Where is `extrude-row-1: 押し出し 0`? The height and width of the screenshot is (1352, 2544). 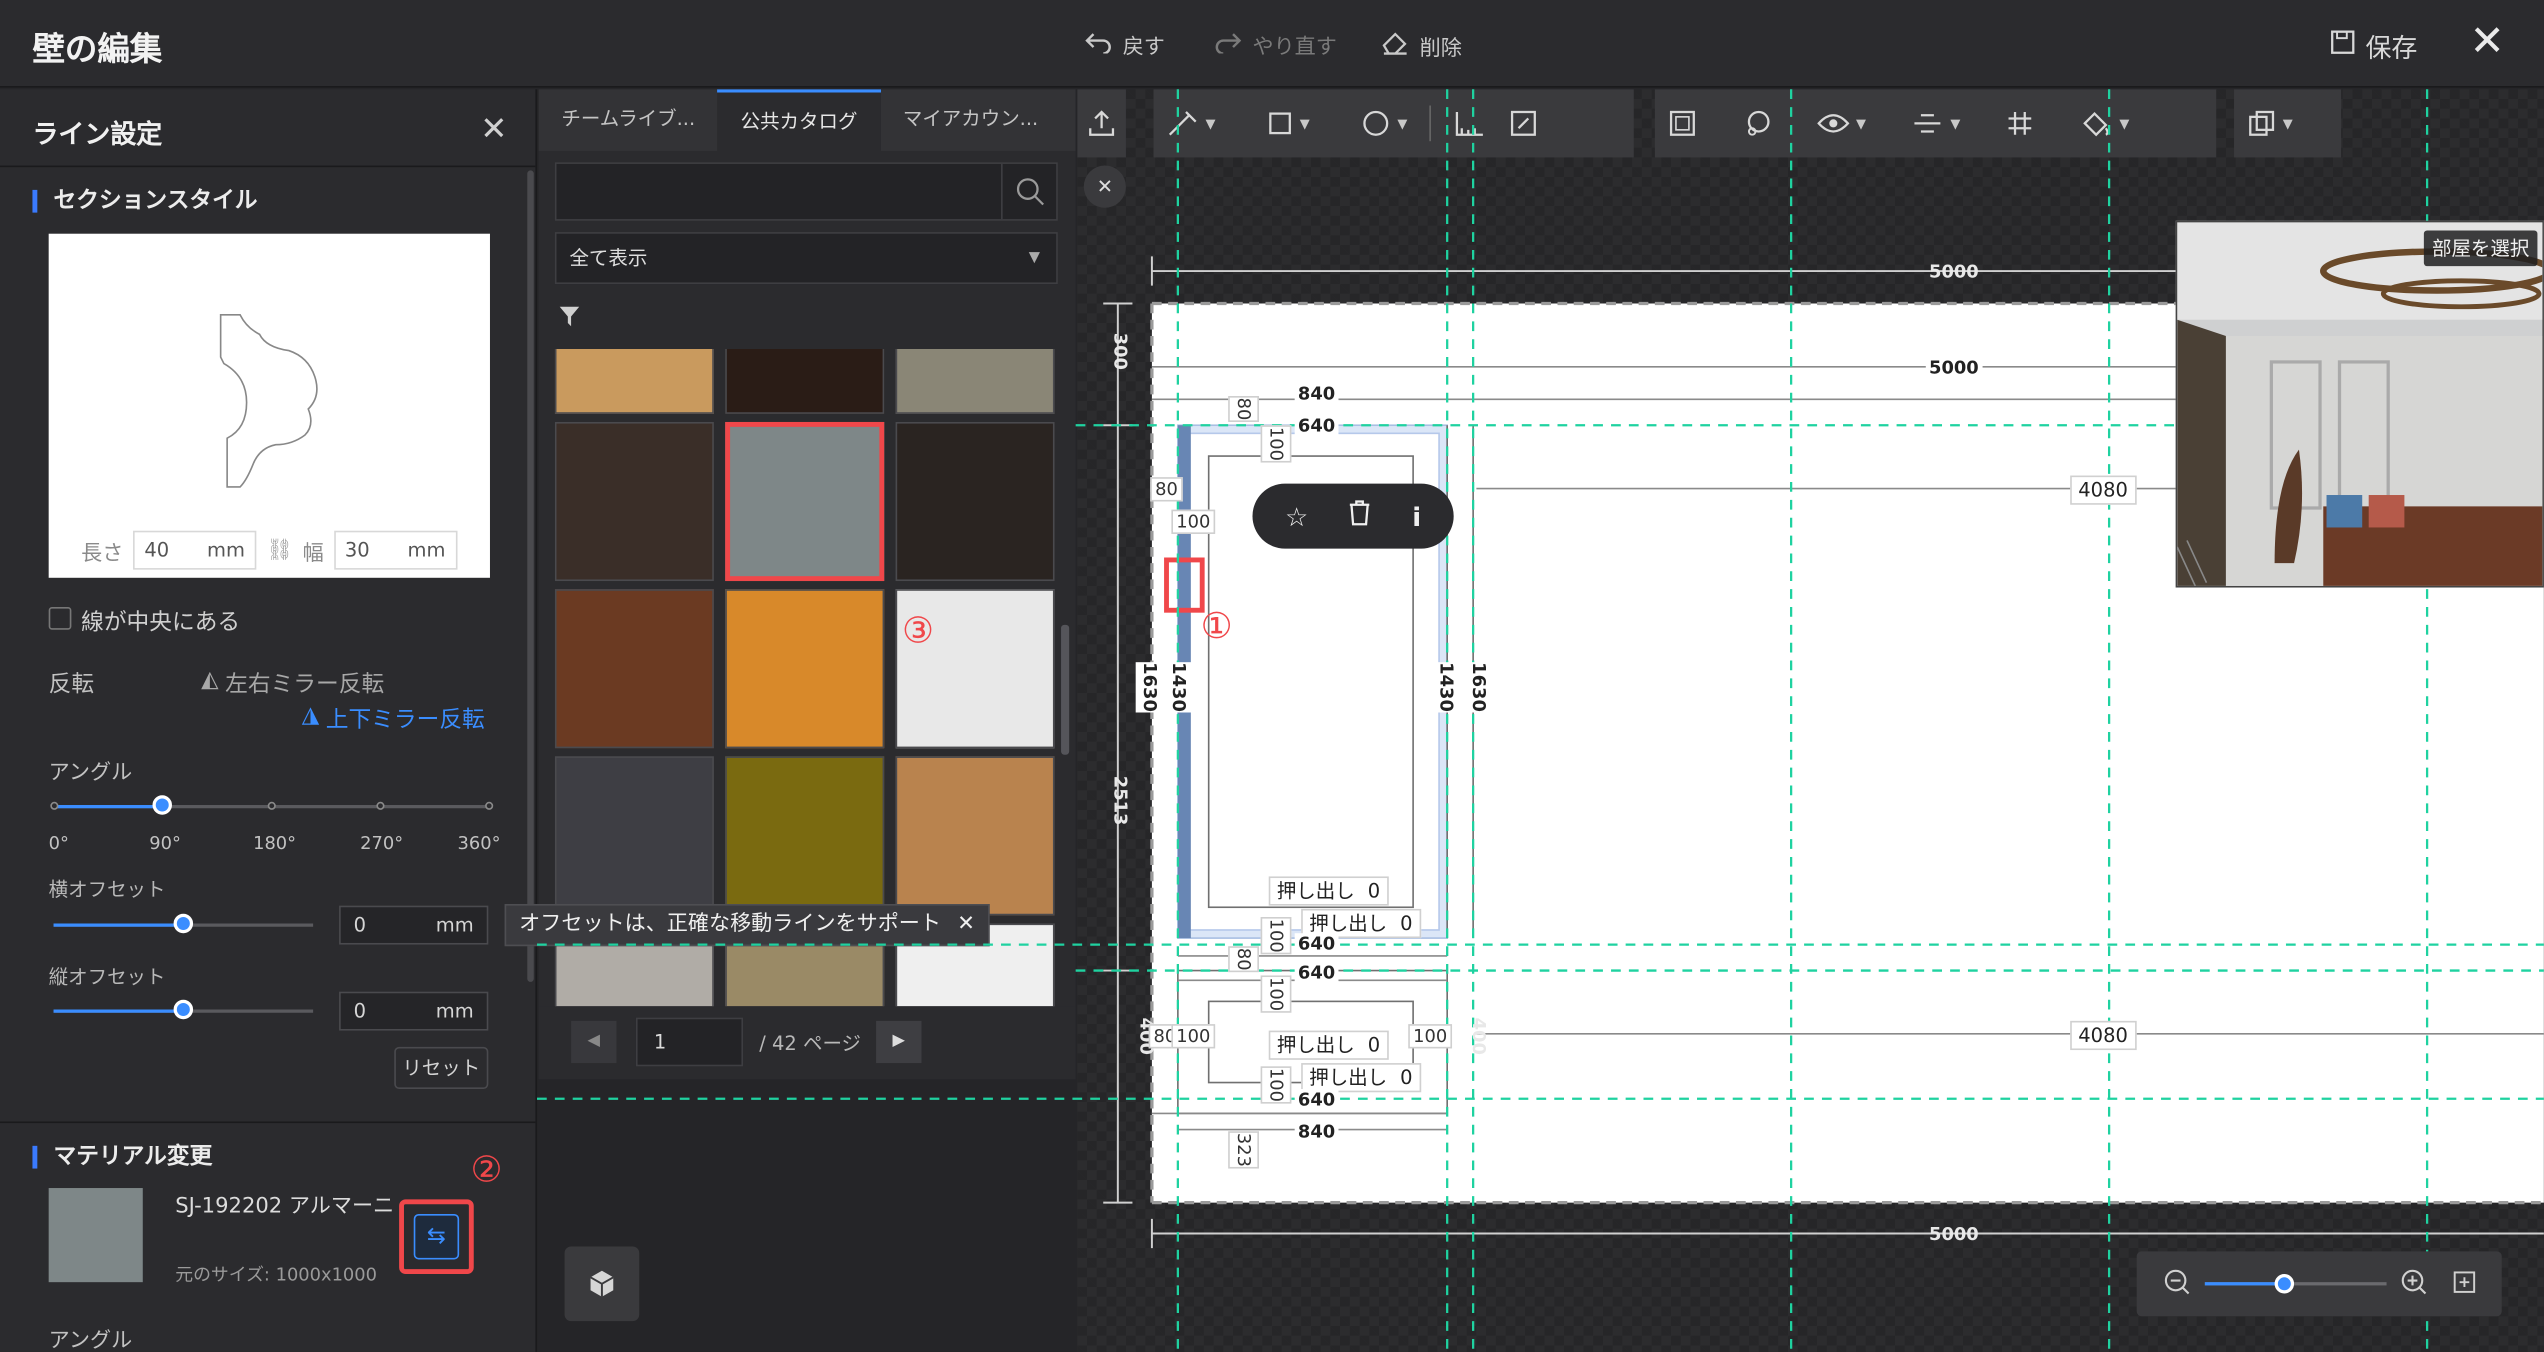
extrude-row-1: 押し出し 0 is located at coordinates (1328, 891).